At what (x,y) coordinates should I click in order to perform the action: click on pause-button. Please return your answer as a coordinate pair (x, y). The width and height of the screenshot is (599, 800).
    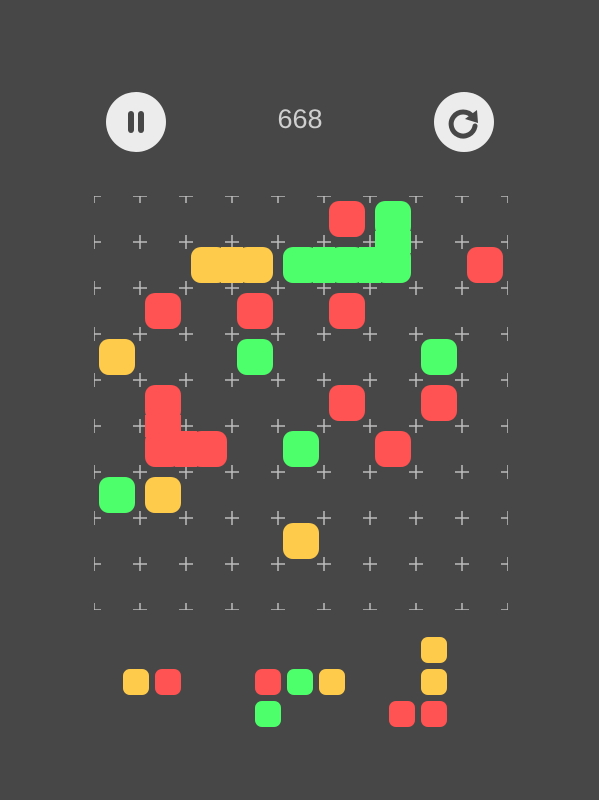
    Looking at the image, I should click on (136, 122).